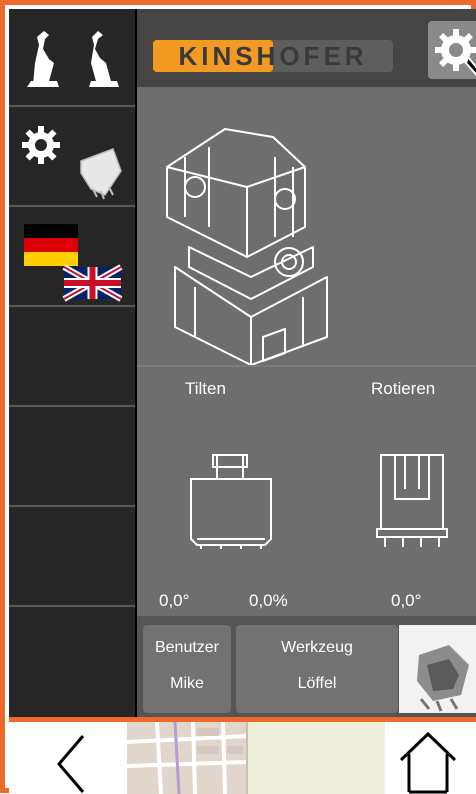 Image resolution: width=476 pixels, height=794 pixels. I want to click on sidebar-item-language, so click(72, 258).